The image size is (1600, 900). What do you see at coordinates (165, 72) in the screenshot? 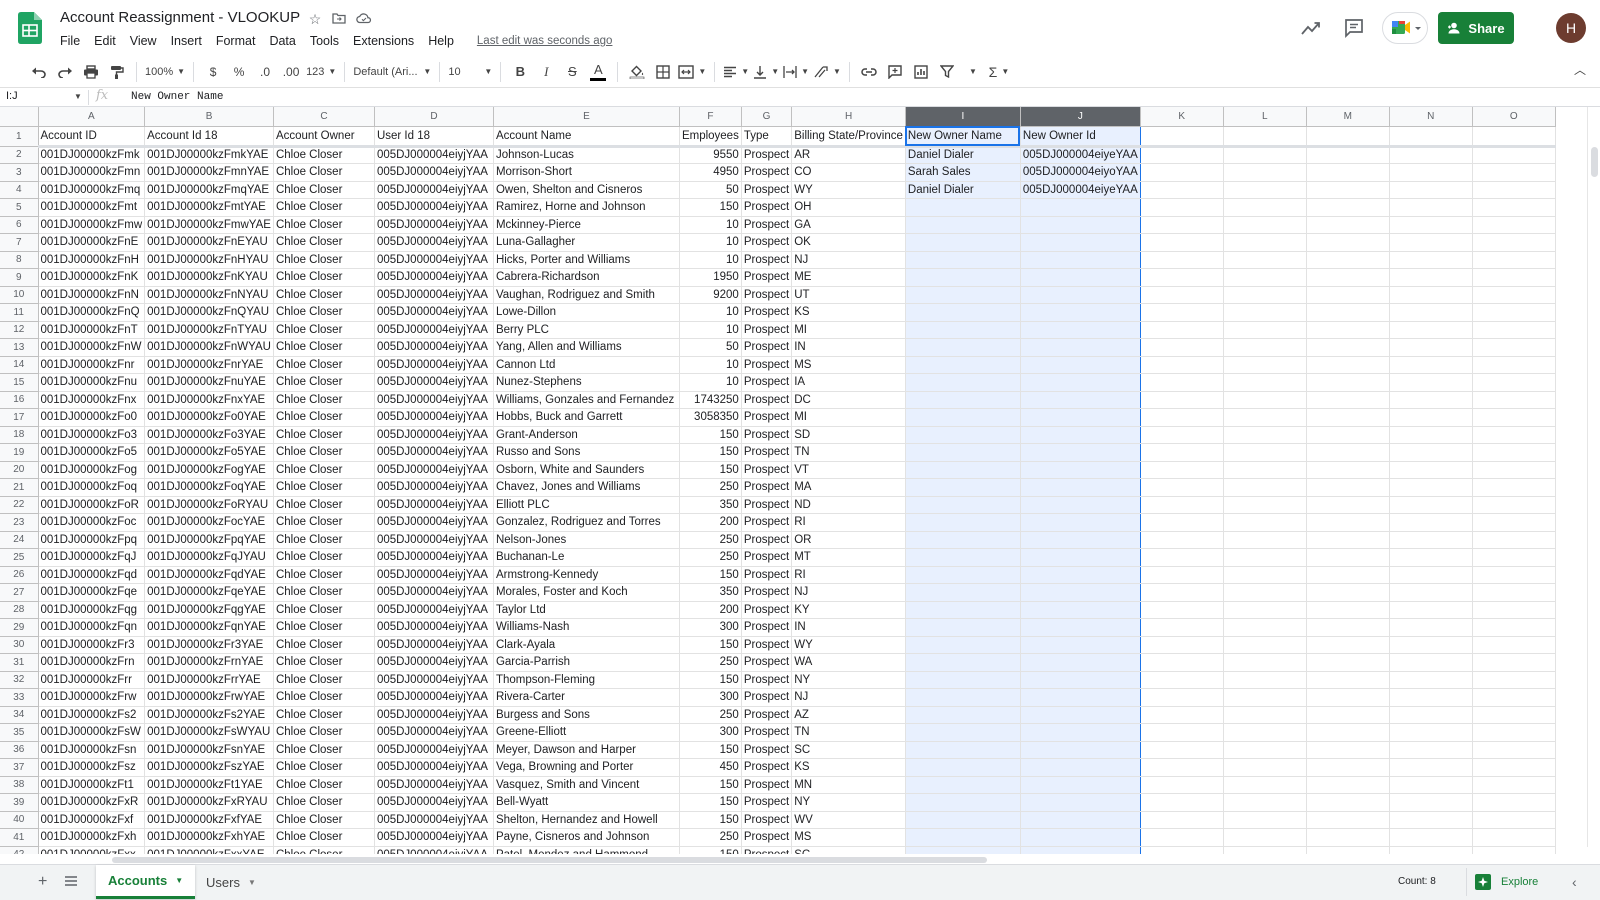
I see `zoom-select: 100% ▼` at bounding box center [165, 72].